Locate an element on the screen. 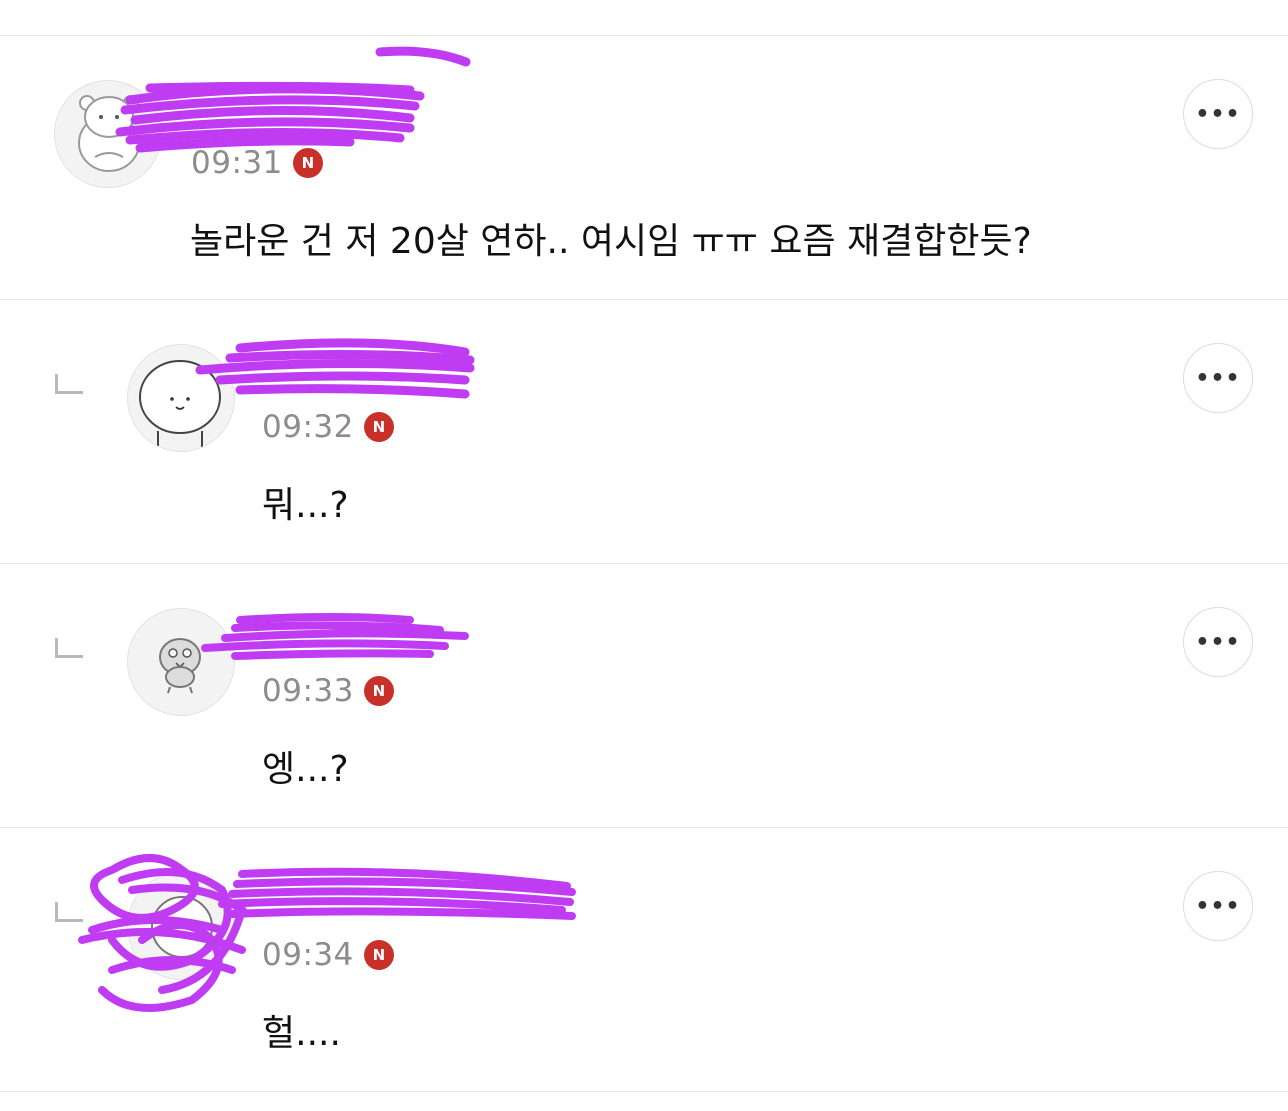  comment-text: 놀라운 건 저 20살 연하.. 여시임 ㅠㅠ 요즘 재결합한듯? is located at coordinates (611, 241).